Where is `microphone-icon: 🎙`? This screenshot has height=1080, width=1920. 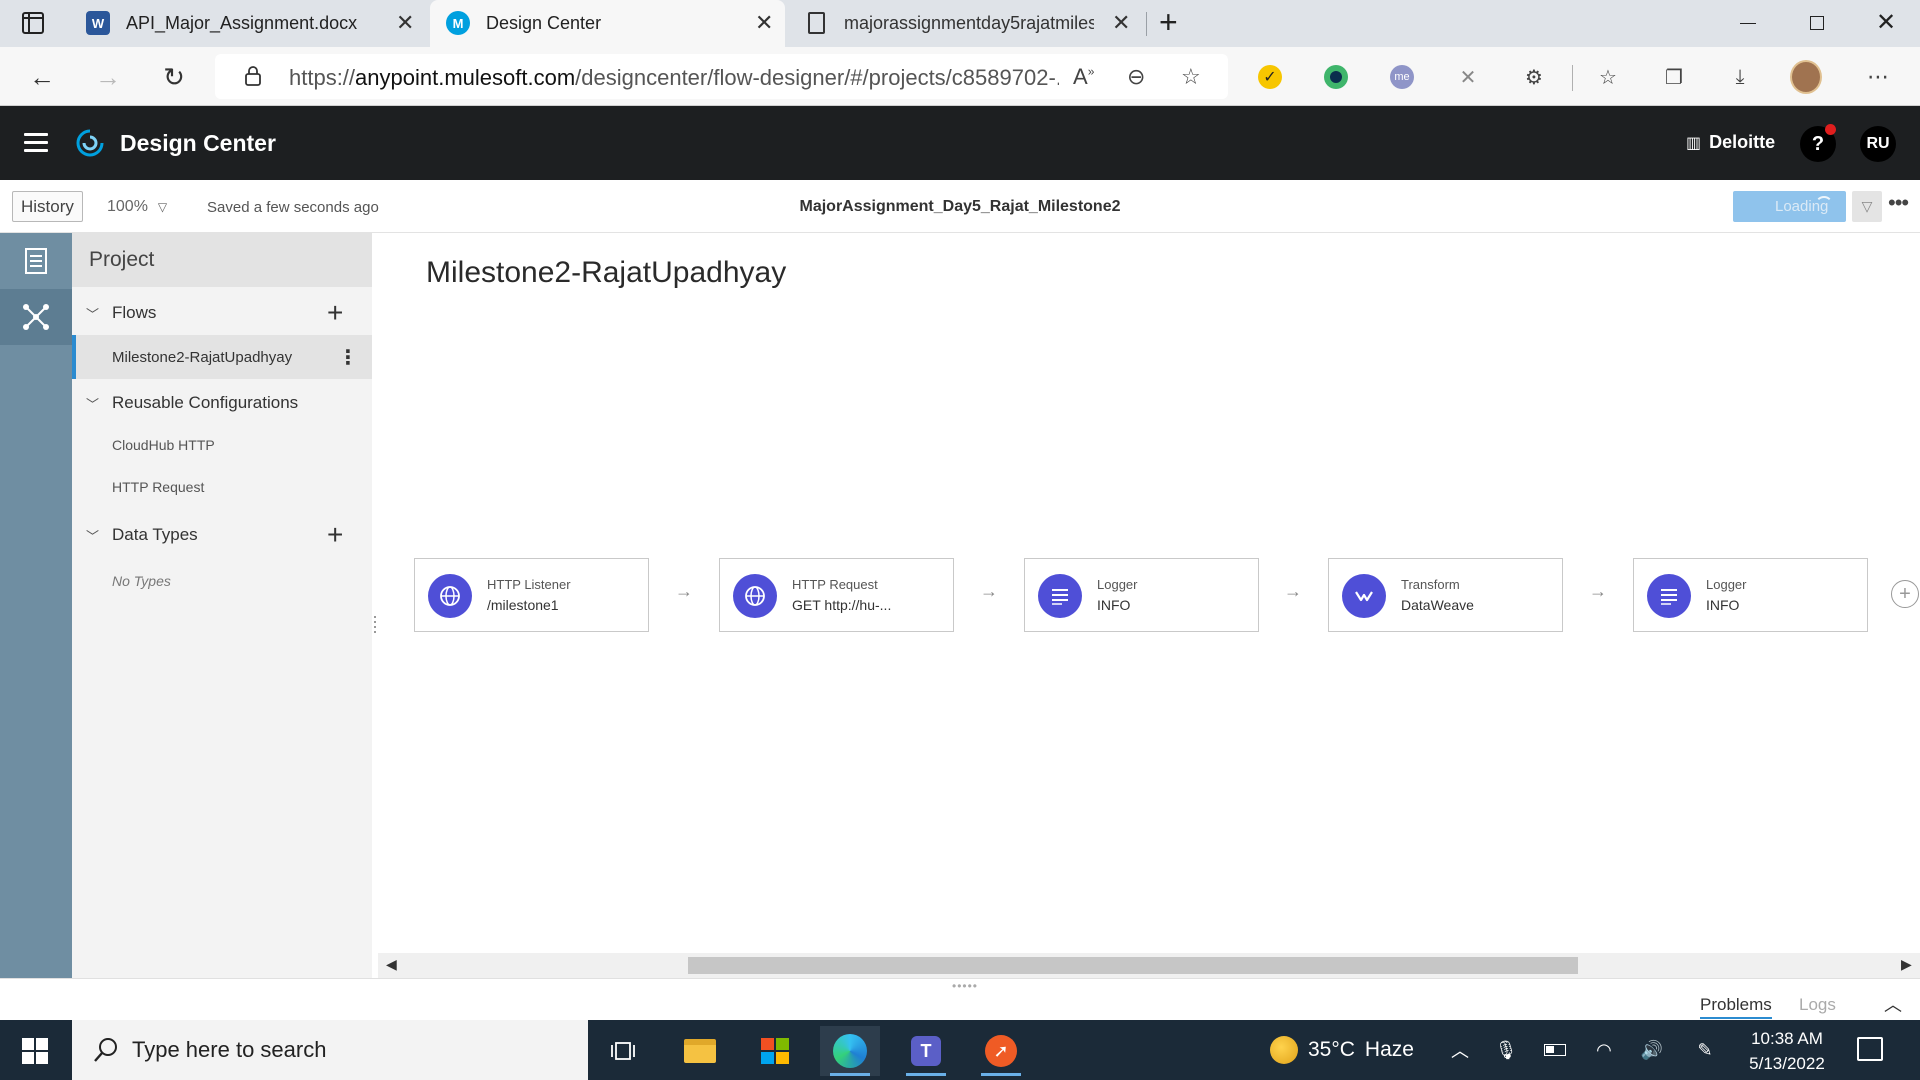
microphone-icon: 🎙 is located at coordinates (1506, 1050).